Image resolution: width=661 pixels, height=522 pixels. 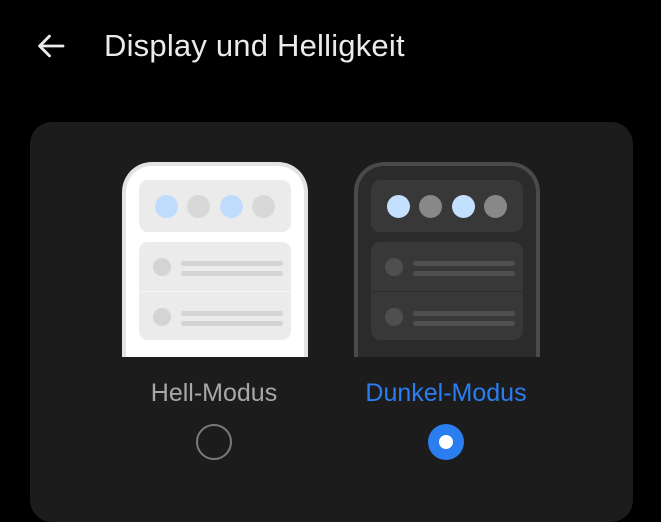 I want to click on light-mode-preview, so click(x=215, y=259).